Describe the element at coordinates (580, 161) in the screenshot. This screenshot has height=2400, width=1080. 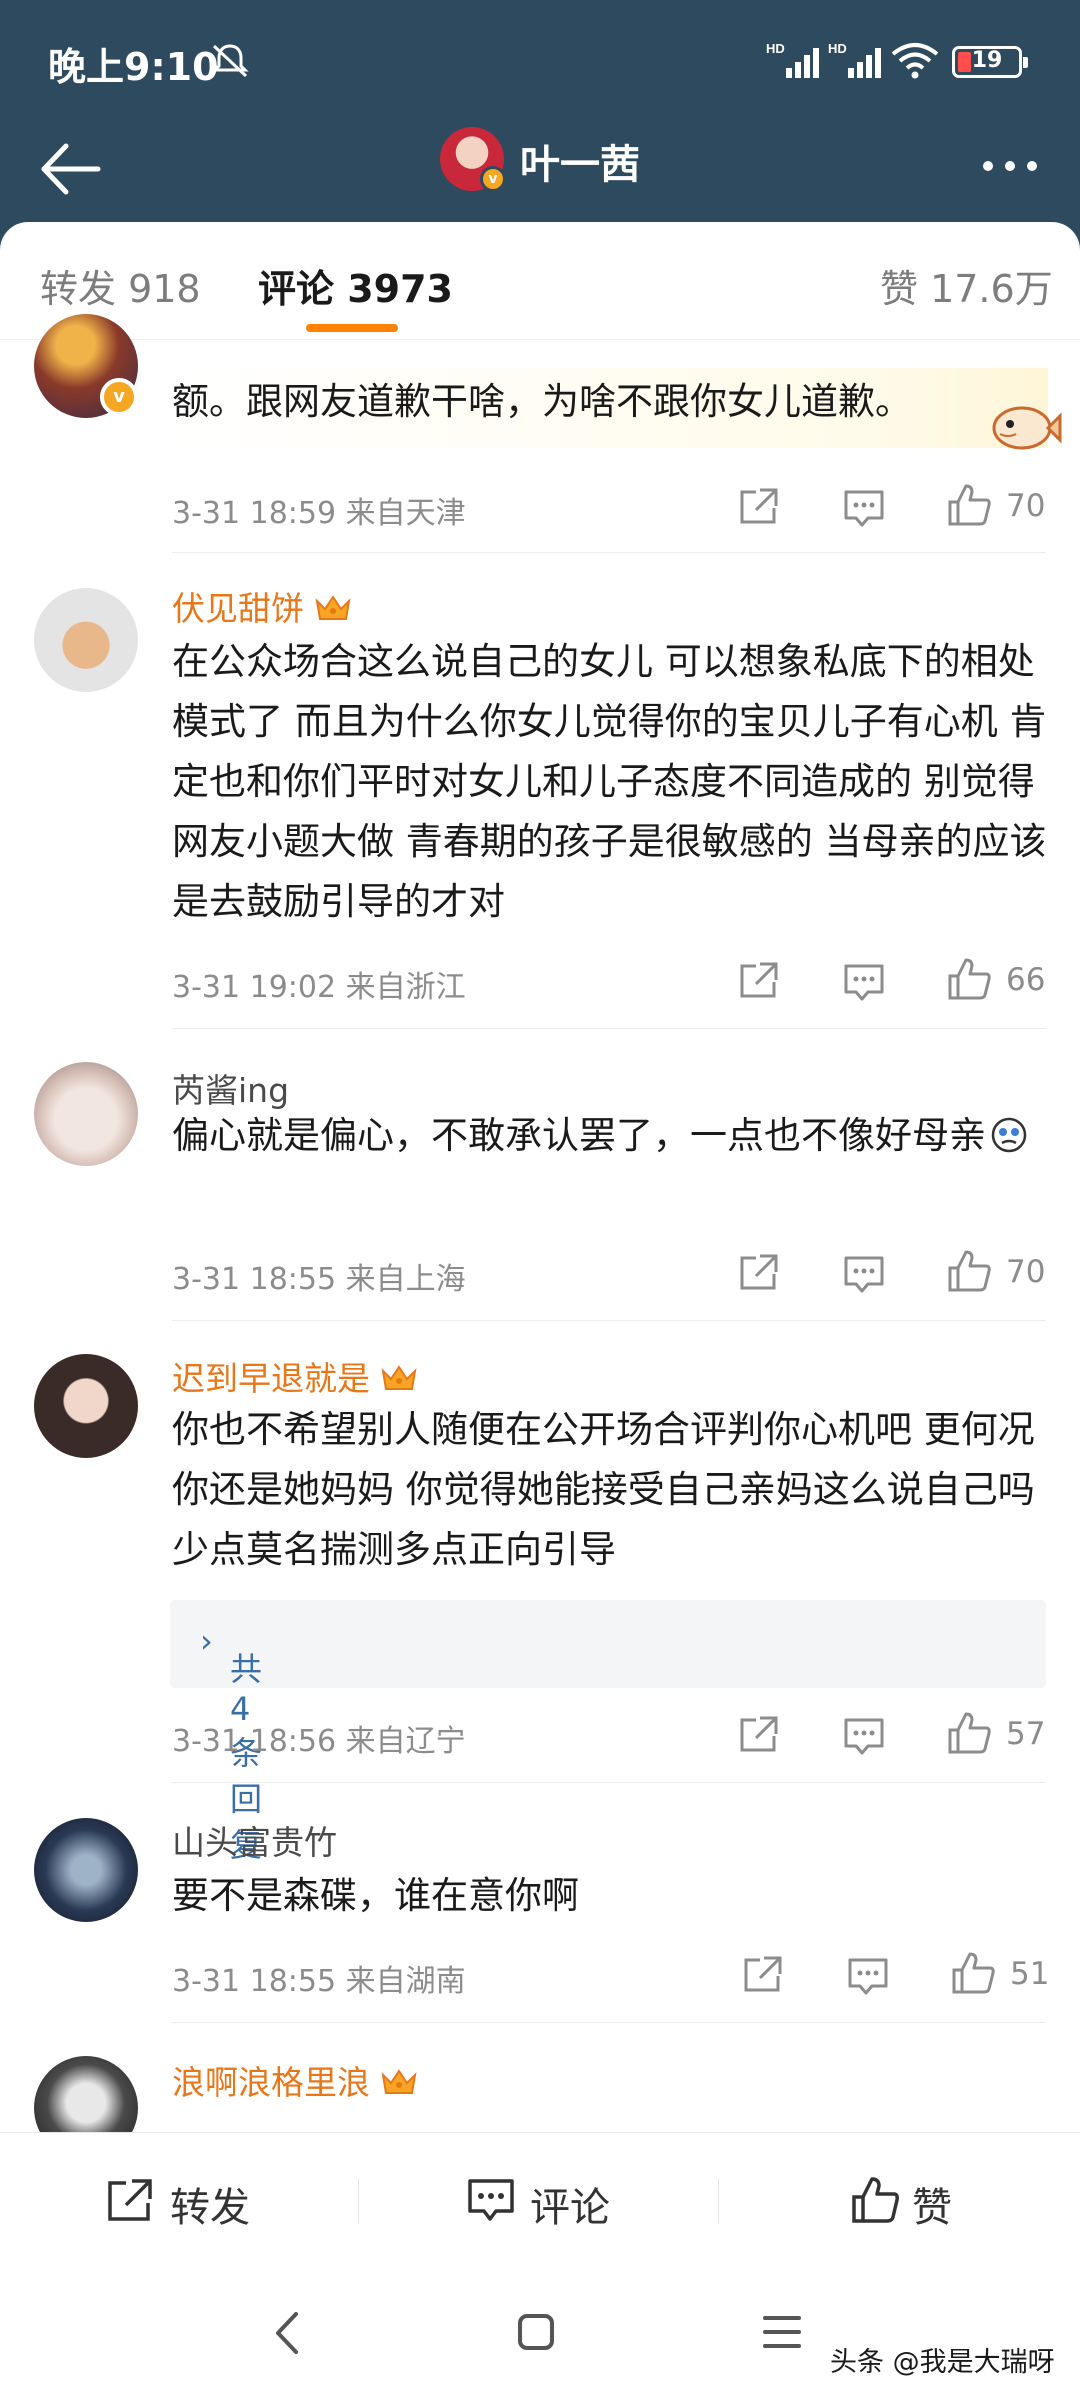
I see `author-name: 叶一茜` at that location.